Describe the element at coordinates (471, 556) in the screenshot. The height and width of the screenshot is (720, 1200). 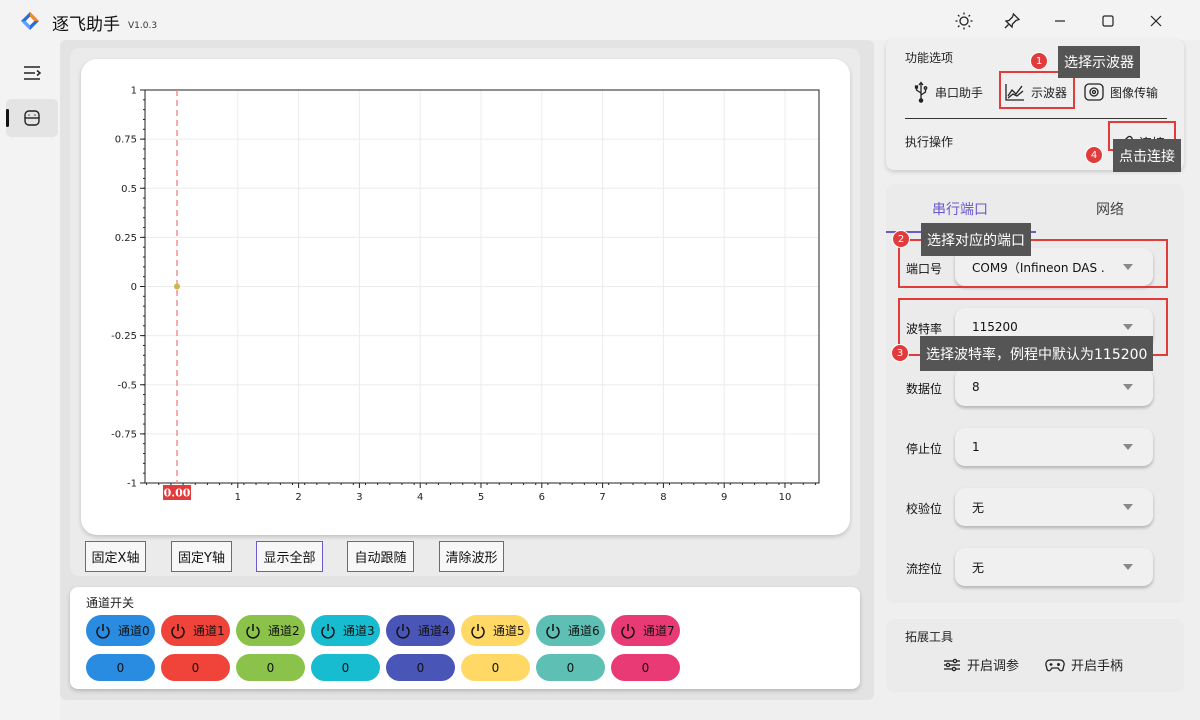
I see `control-button-4: 清除波形` at that location.